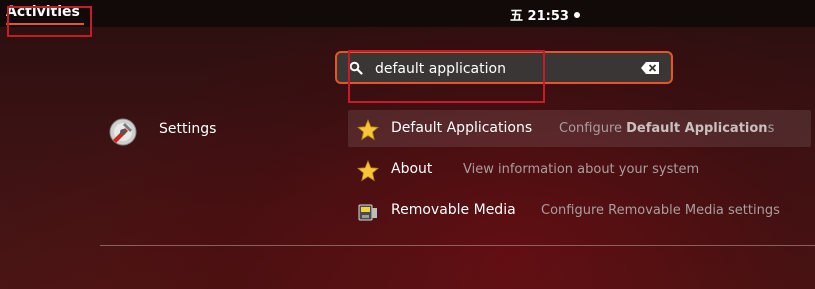 This screenshot has width=815, height=289. I want to click on search-icon, so click(356, 68).